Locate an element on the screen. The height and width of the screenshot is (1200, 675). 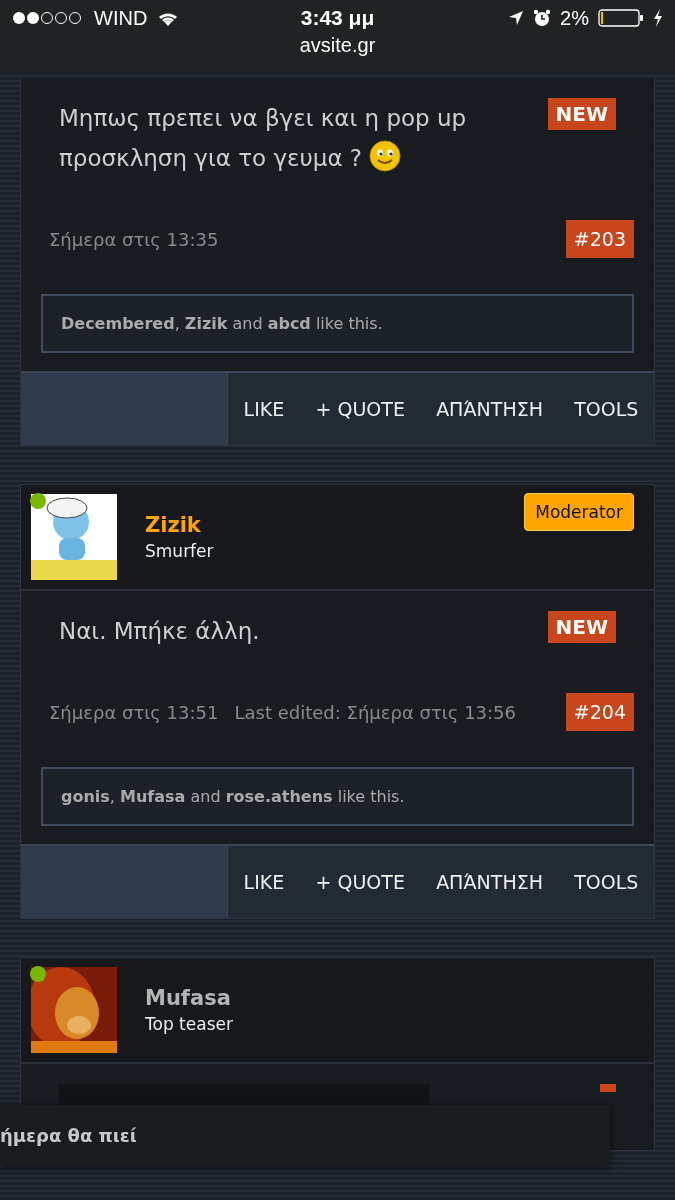
post-message: Ναι. Μπήκε άλλη. is located at coordinates (159, 631).